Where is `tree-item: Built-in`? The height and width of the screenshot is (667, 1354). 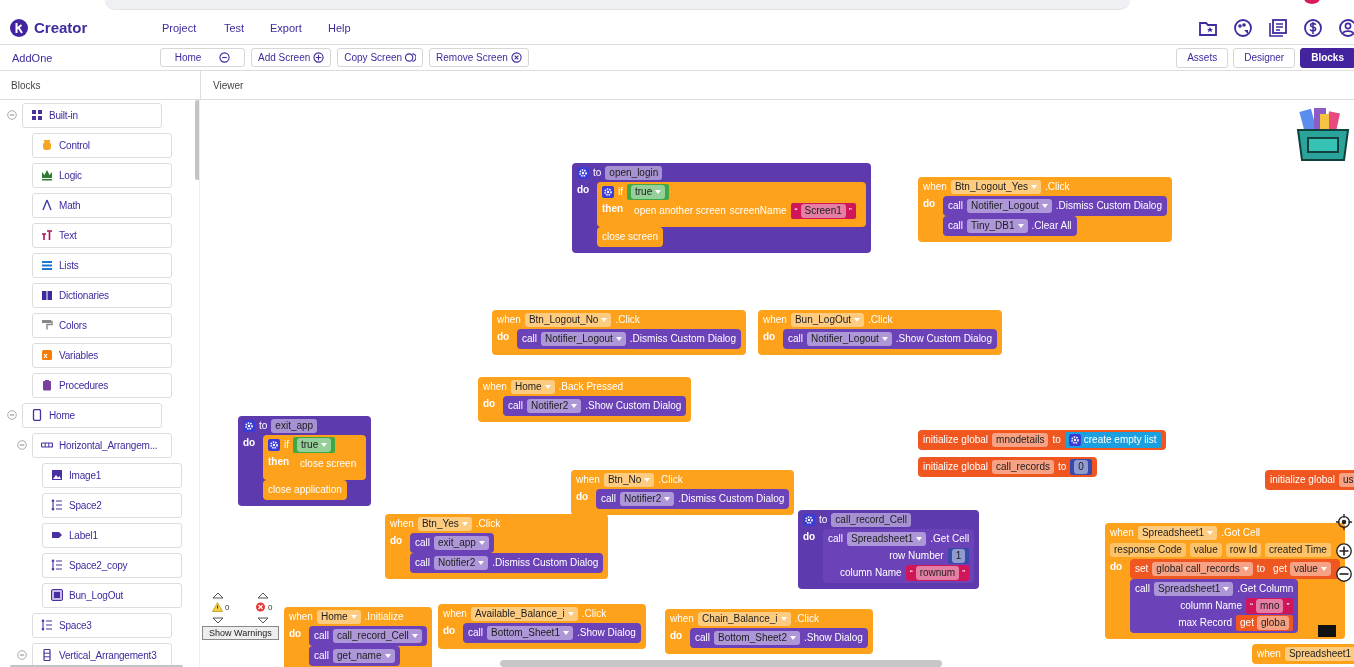
tree-item: Built-in is located at coordinates (92, 115).